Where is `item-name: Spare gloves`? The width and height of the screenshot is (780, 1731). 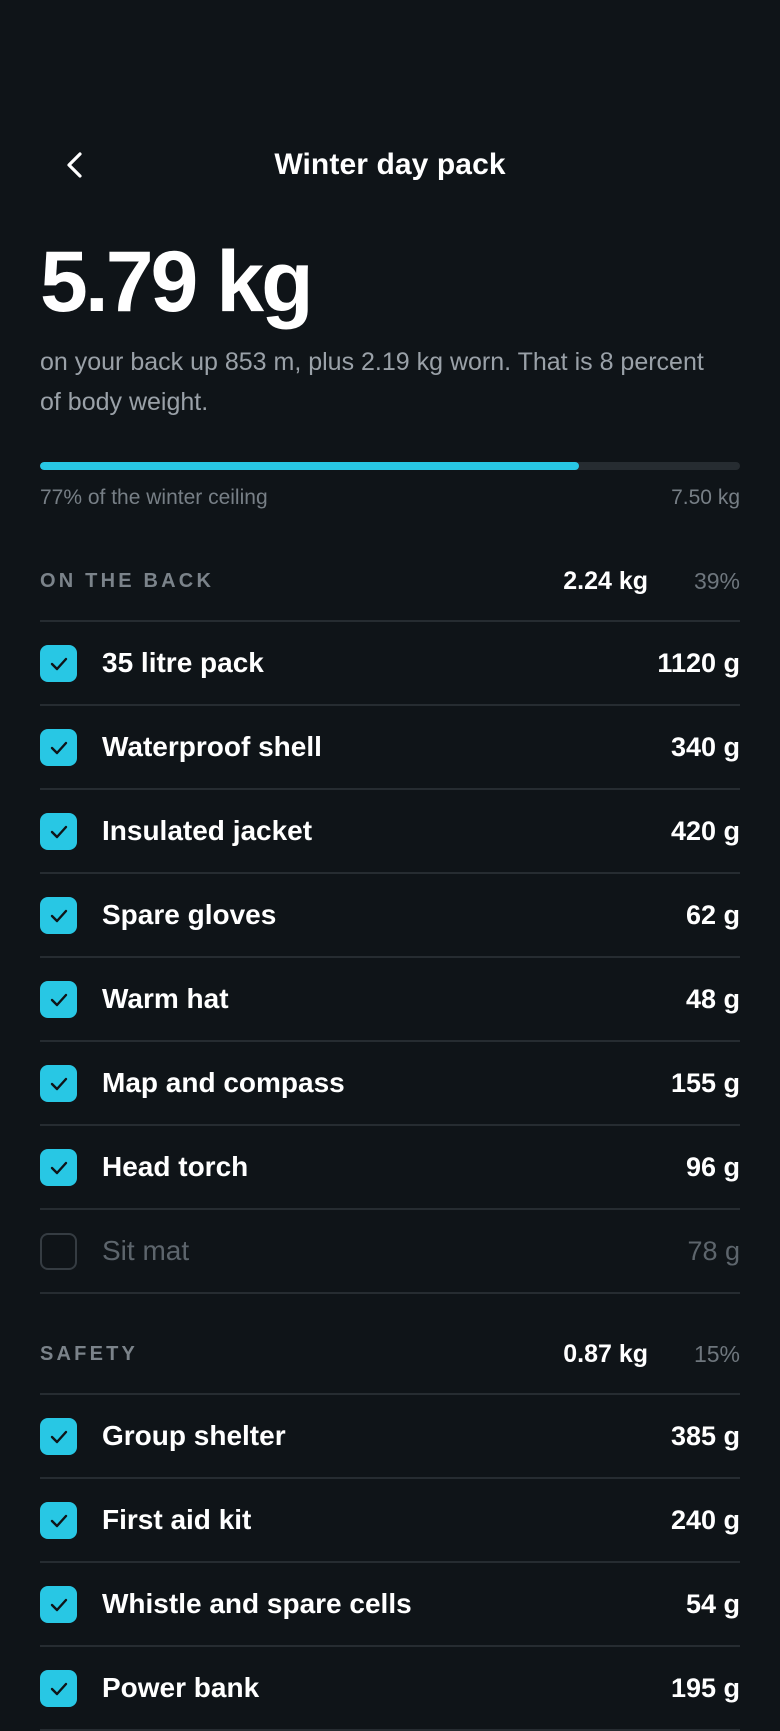 item-name: Spare gloves is located at coordinates (189, 914).